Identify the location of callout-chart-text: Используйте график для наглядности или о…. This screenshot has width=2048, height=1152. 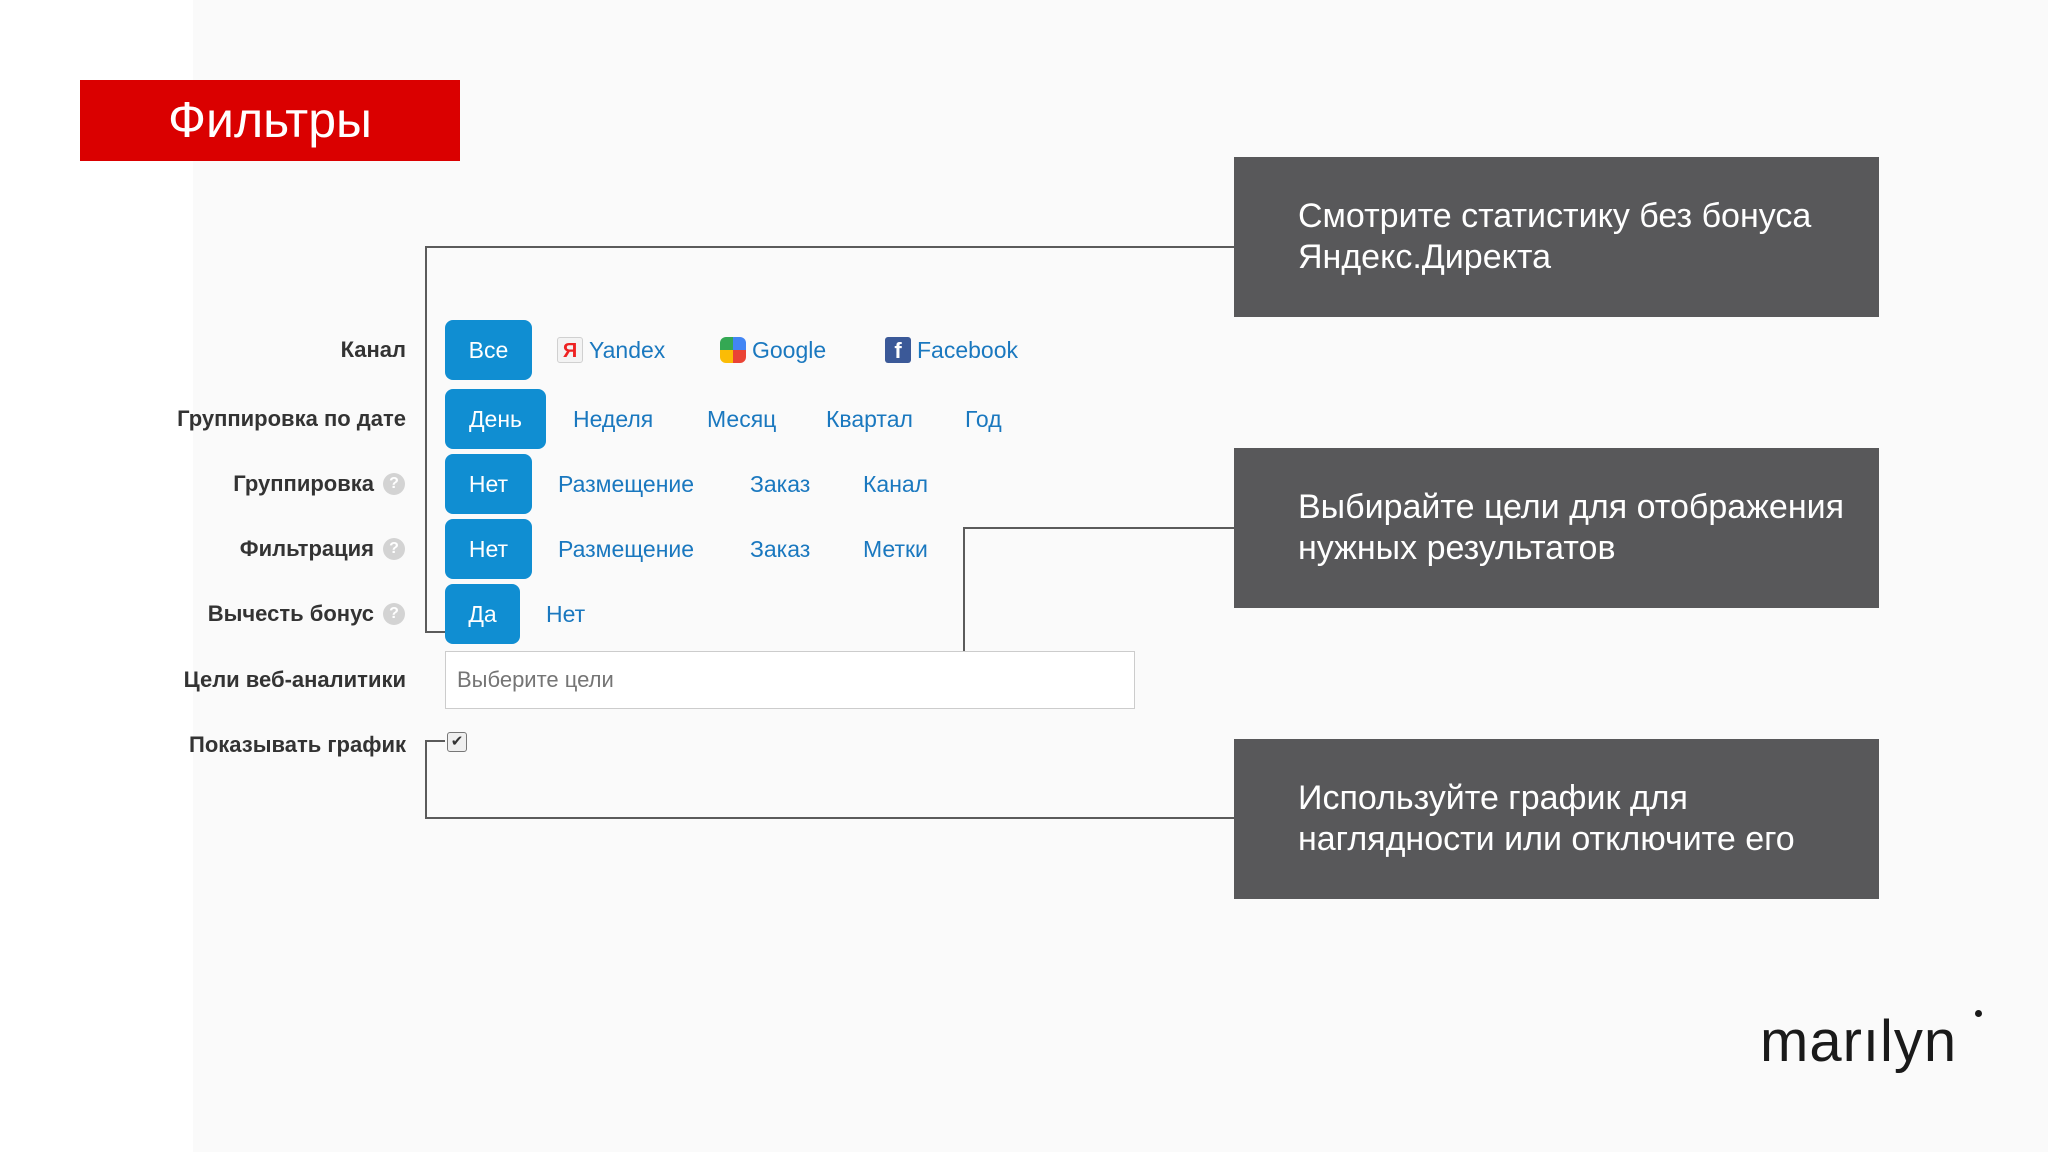
(1546, 818).